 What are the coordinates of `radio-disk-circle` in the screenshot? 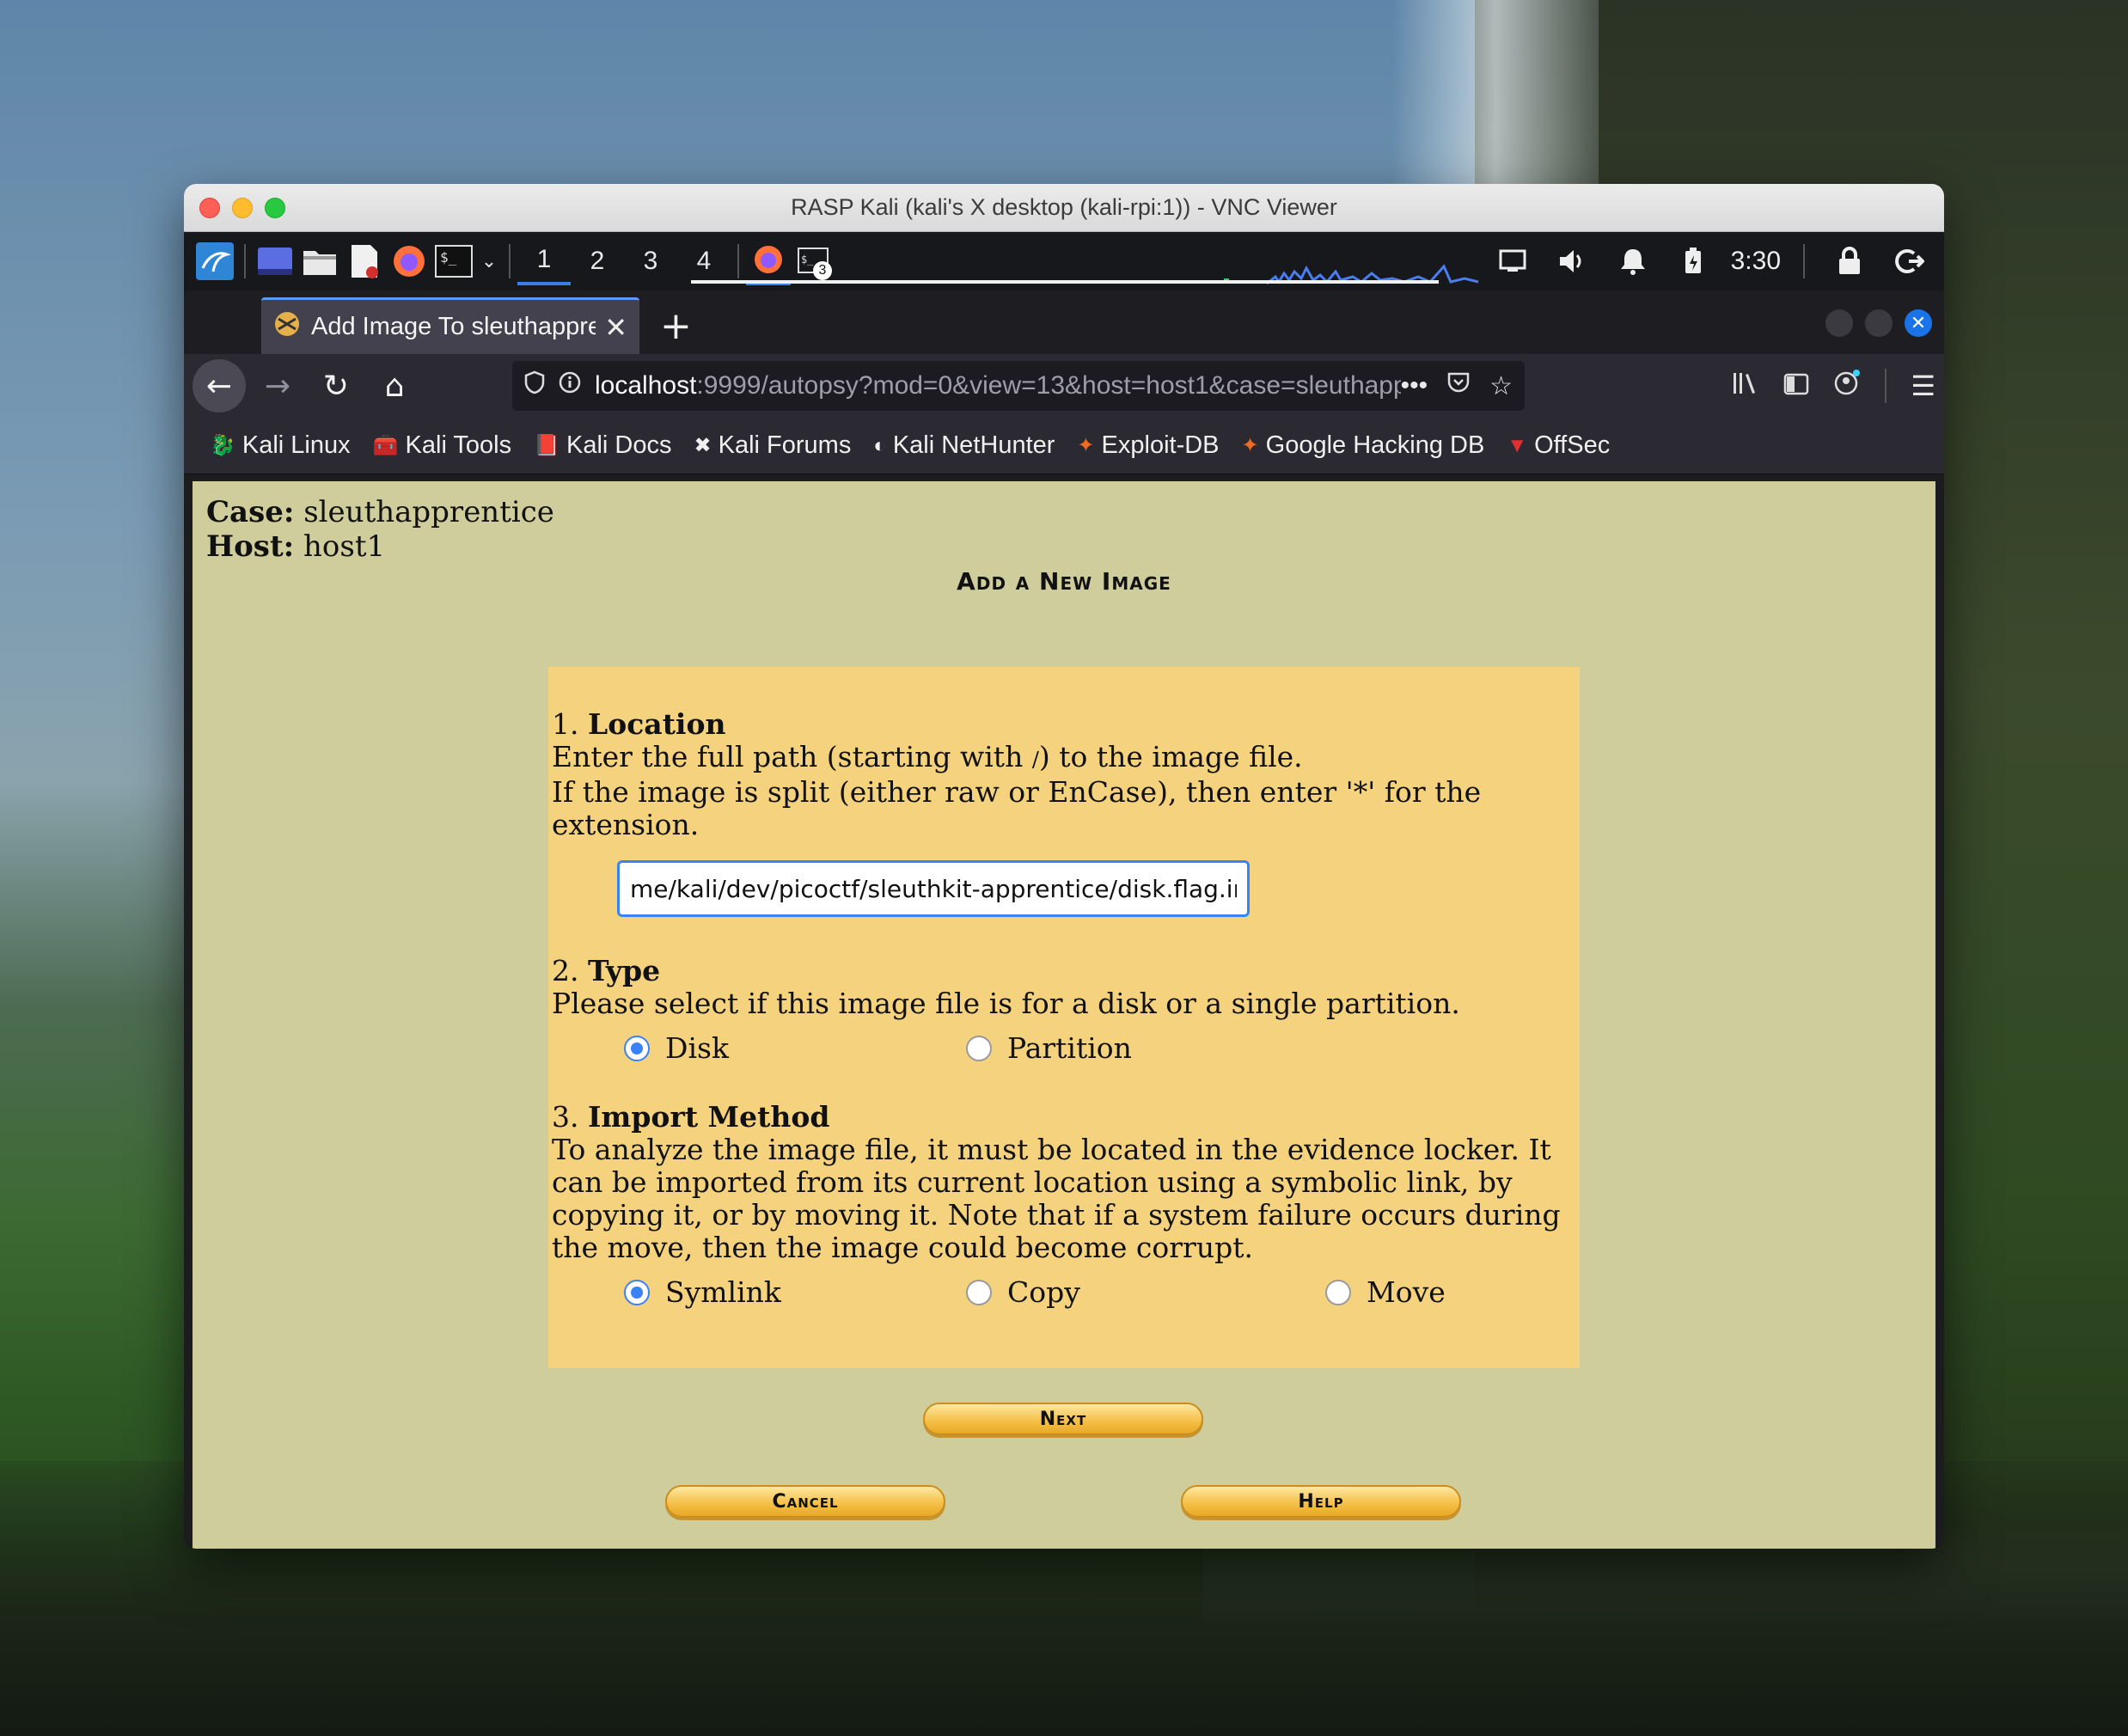 It's located at (637, 1048).